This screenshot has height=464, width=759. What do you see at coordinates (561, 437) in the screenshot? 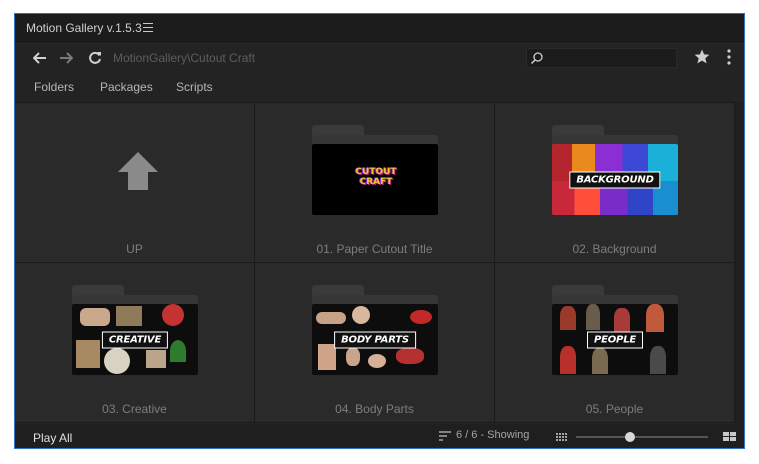
I see `small-grid-icon` at bounding box center [561, 437].